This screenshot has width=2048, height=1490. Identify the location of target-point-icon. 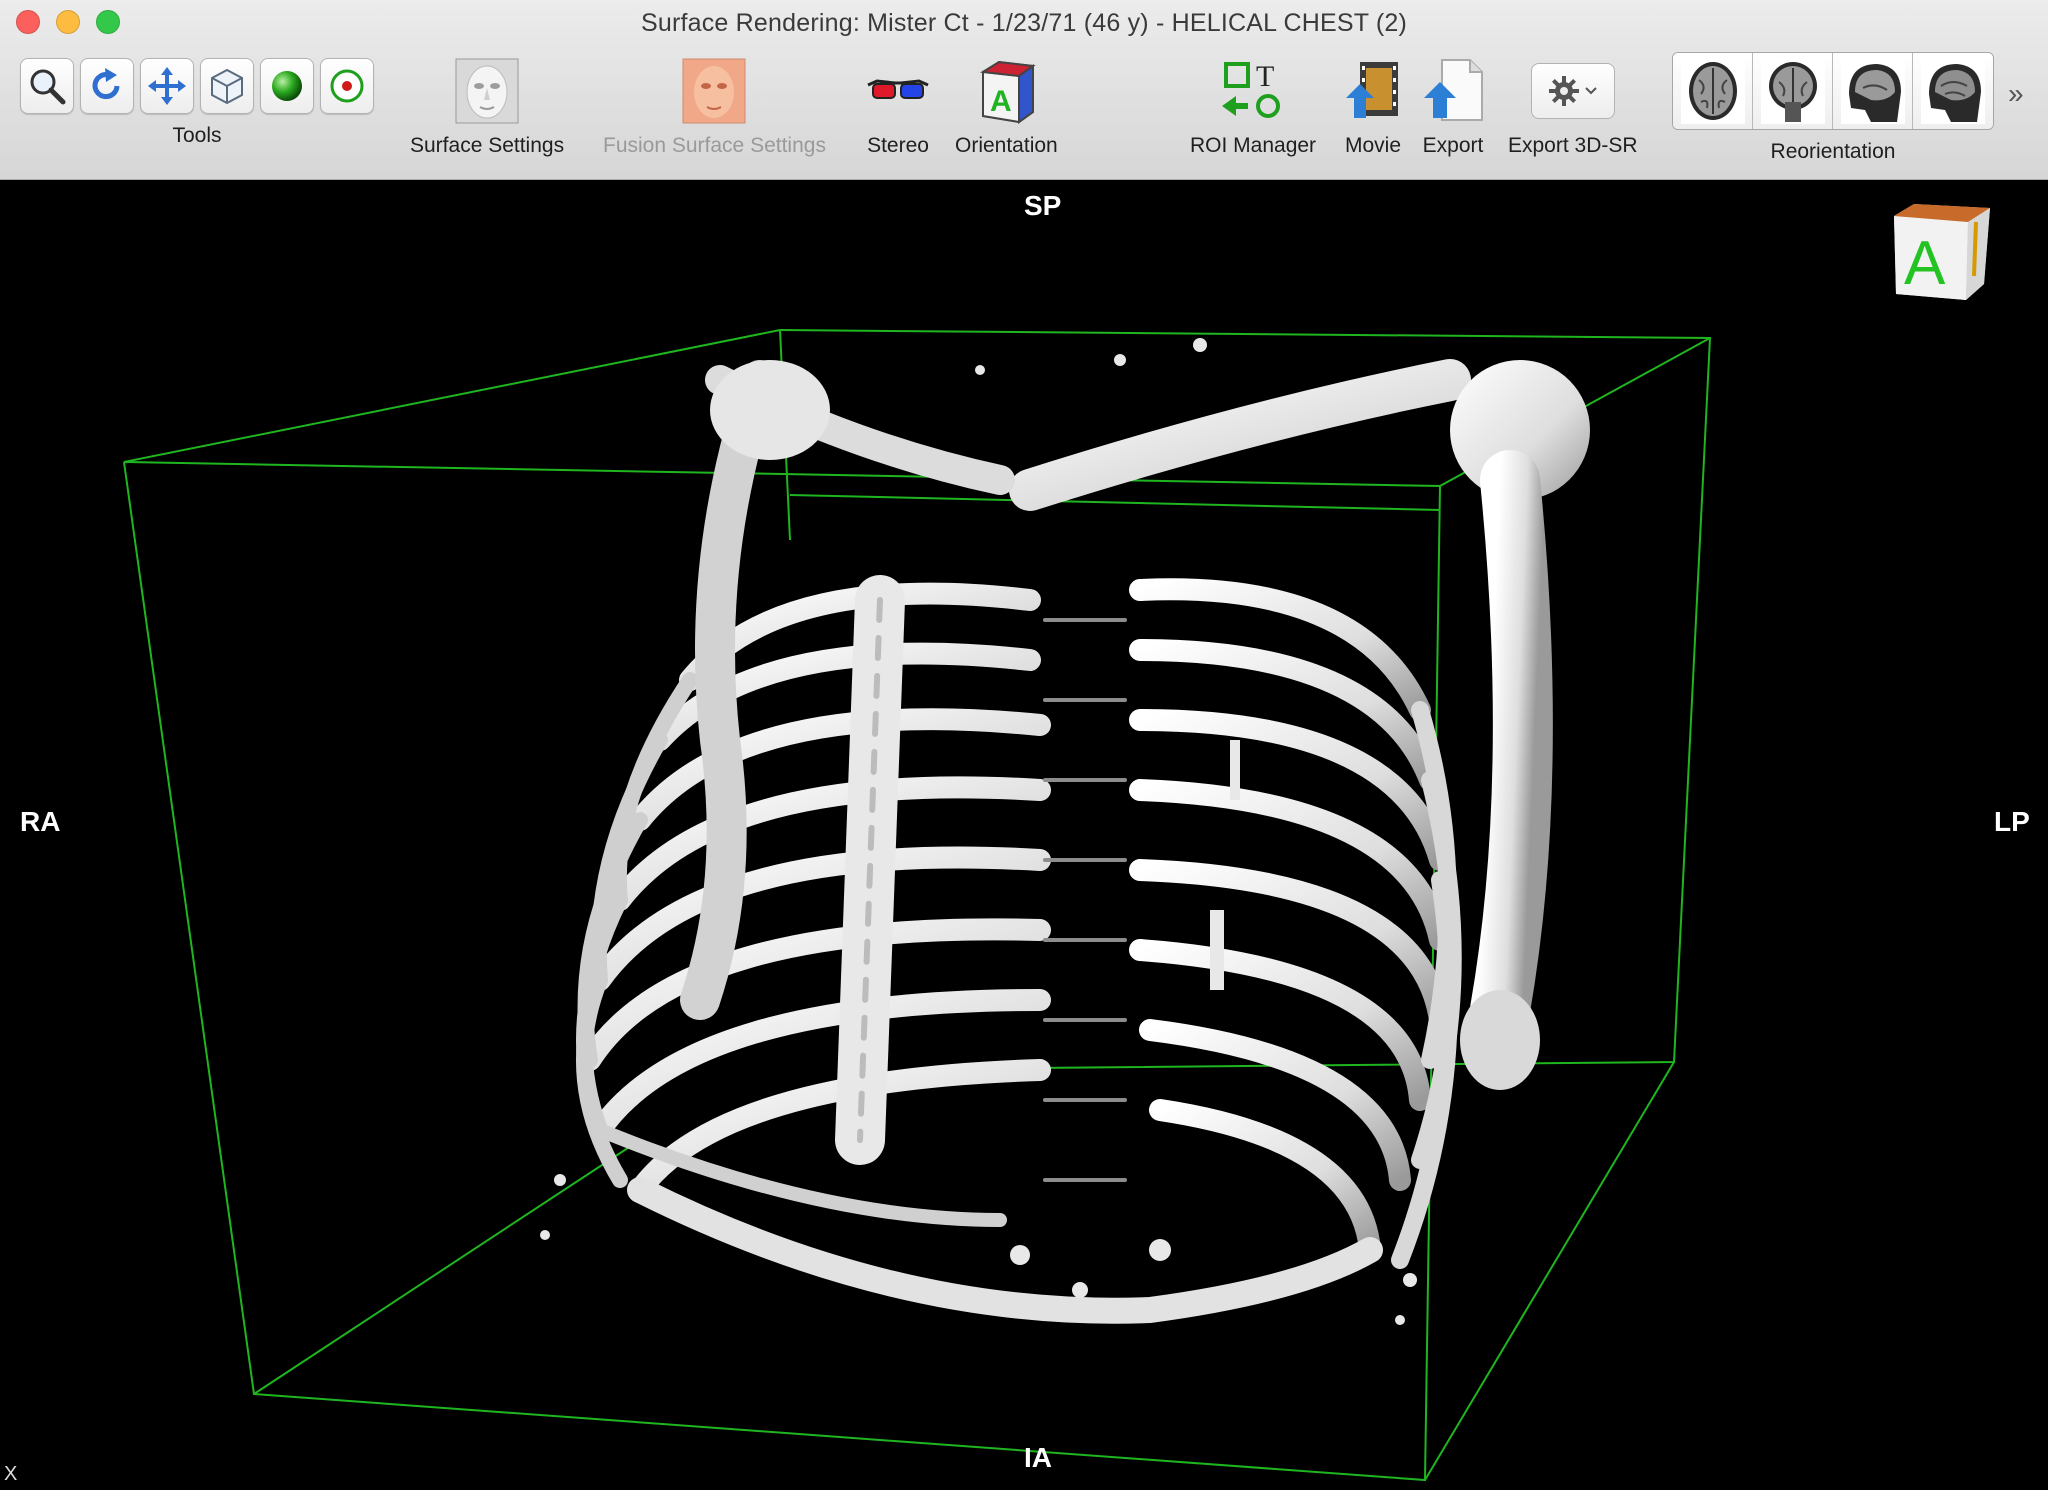
(347, 86).